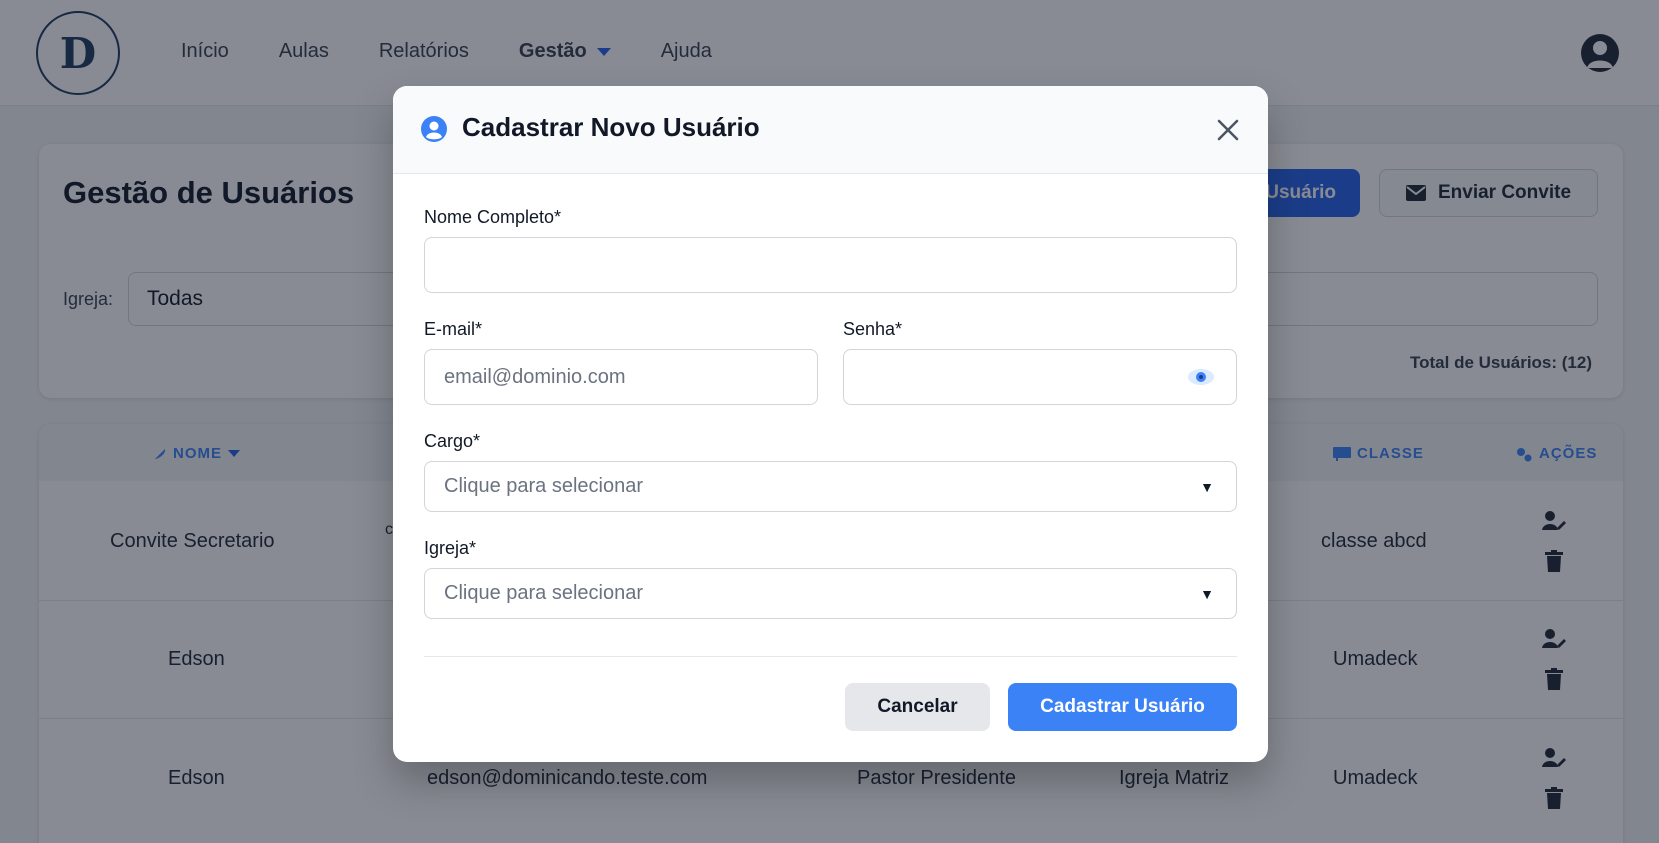  Describe the element at coordinates (830, 656) in the screenshot. I see `modal-footer-divider` at that location.